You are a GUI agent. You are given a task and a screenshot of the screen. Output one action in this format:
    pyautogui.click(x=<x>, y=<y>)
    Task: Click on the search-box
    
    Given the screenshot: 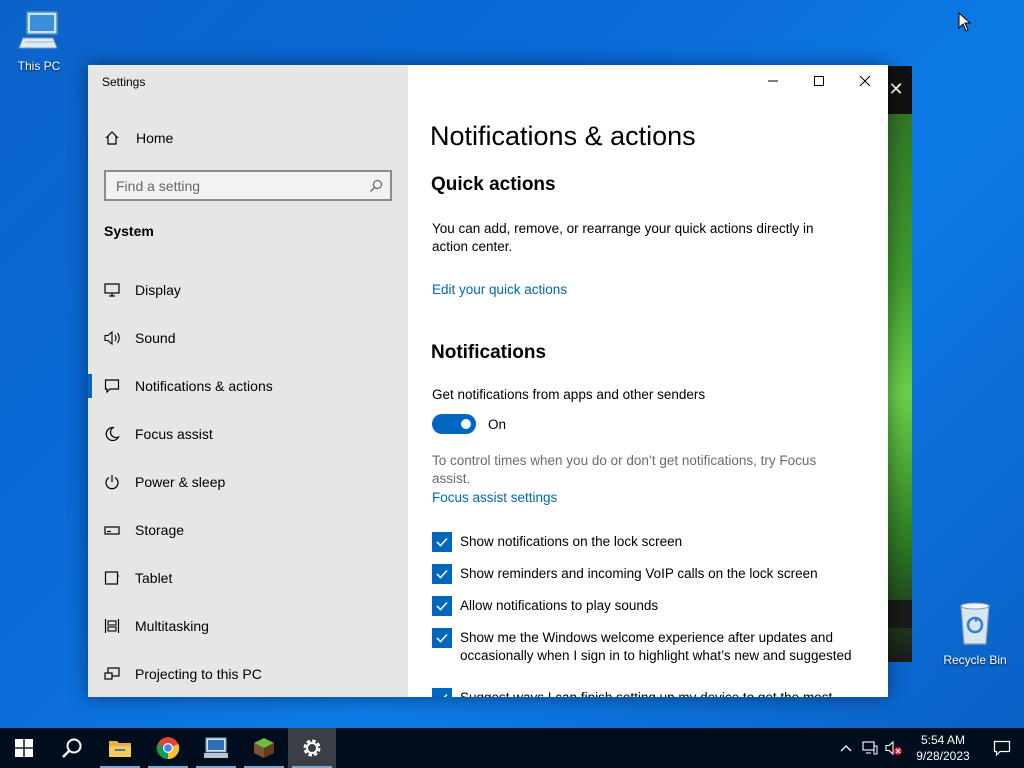 What is the action you would take?
    pyautogui.click(x=248, y=185)
    